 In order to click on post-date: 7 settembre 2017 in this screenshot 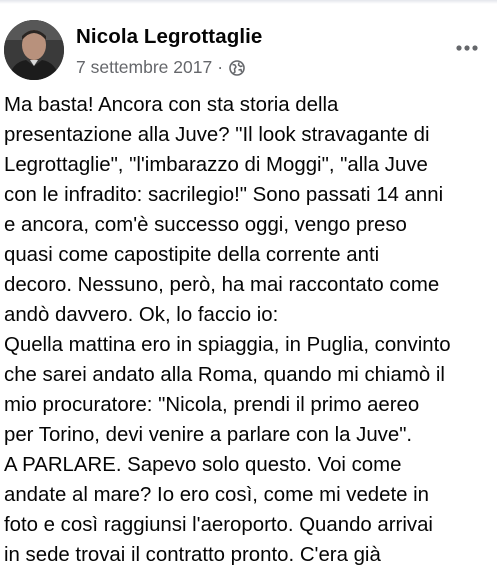, I will do `click(144, 67)`.